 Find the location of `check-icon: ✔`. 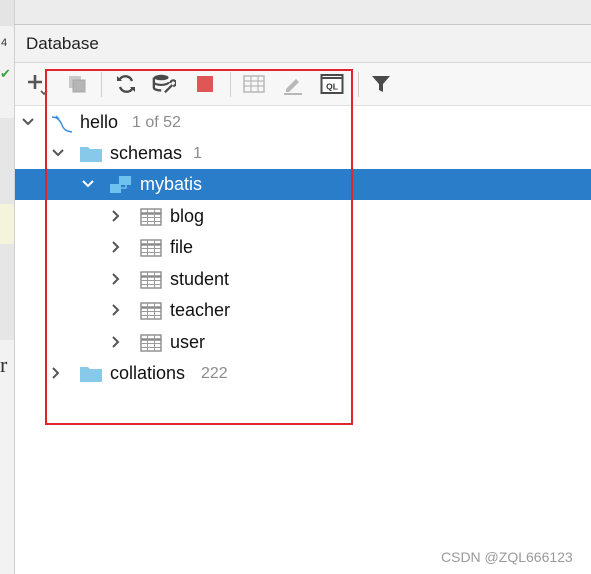

check-icon: ✔ is located at coordinates (5, 73).